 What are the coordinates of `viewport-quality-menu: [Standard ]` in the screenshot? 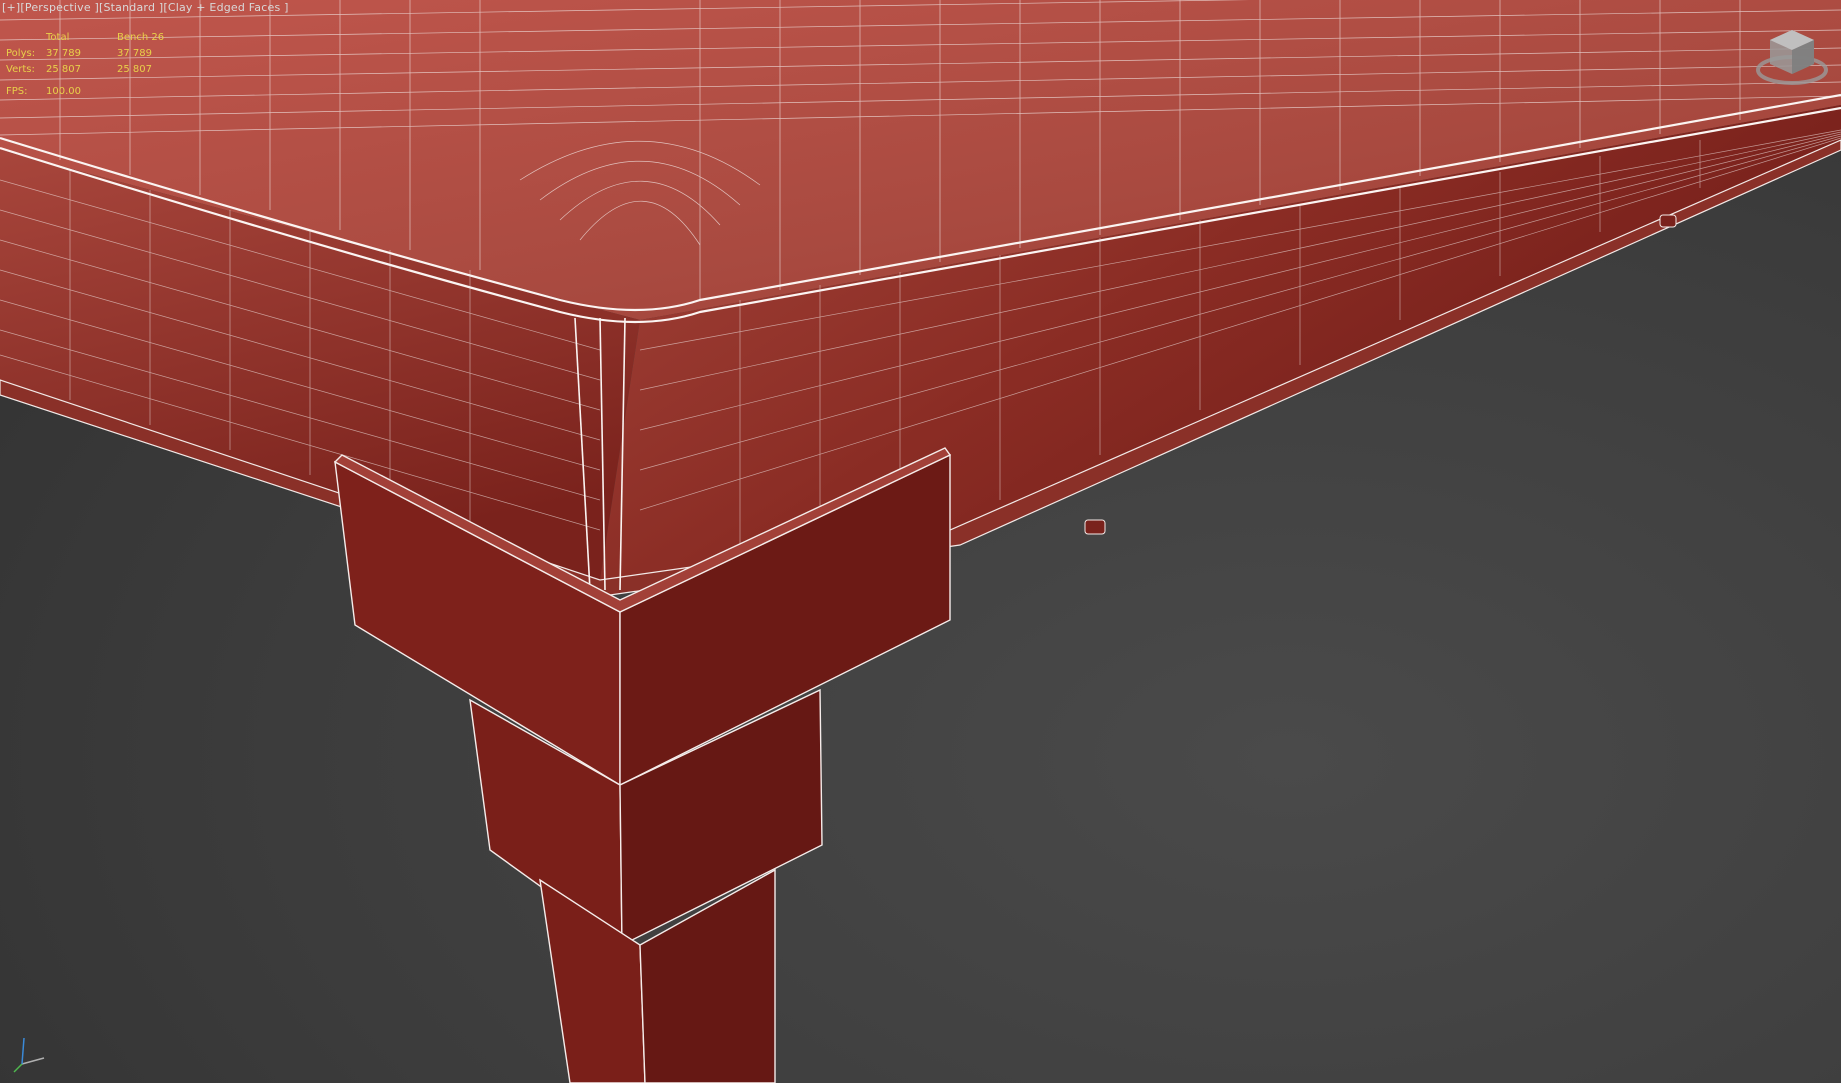 It's located at (131, 7).